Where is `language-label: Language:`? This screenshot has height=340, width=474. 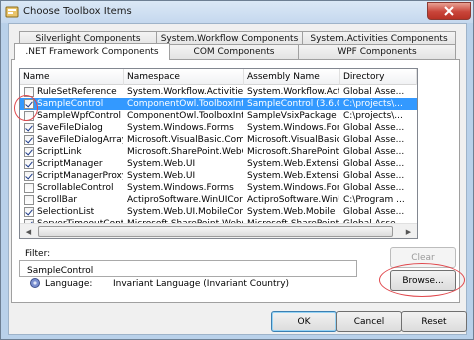 language-label: Language: is located at coordinates (69, 284).